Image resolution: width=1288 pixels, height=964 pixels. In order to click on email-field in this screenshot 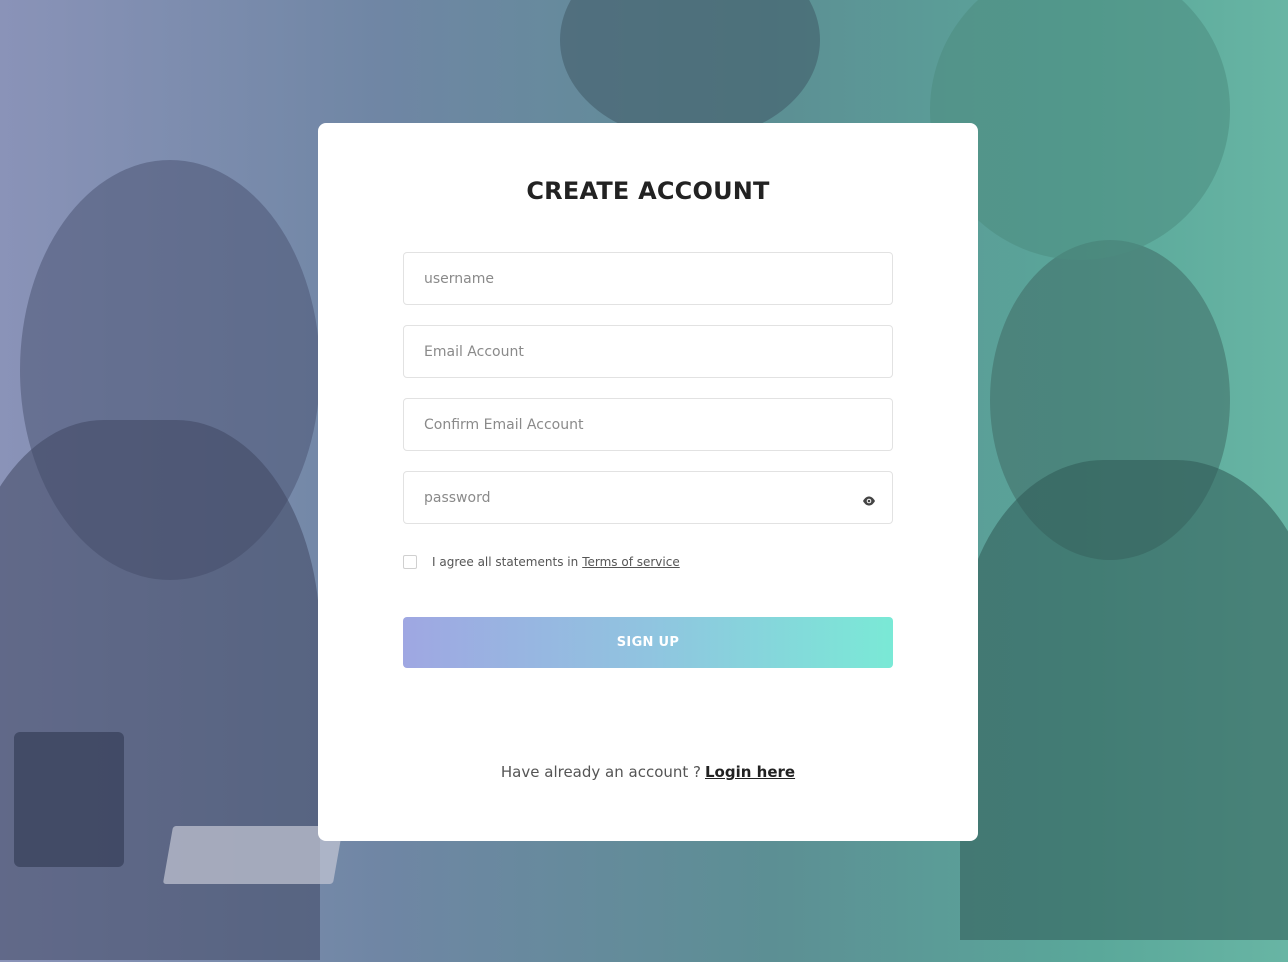, I will do `click(648, 351)`.